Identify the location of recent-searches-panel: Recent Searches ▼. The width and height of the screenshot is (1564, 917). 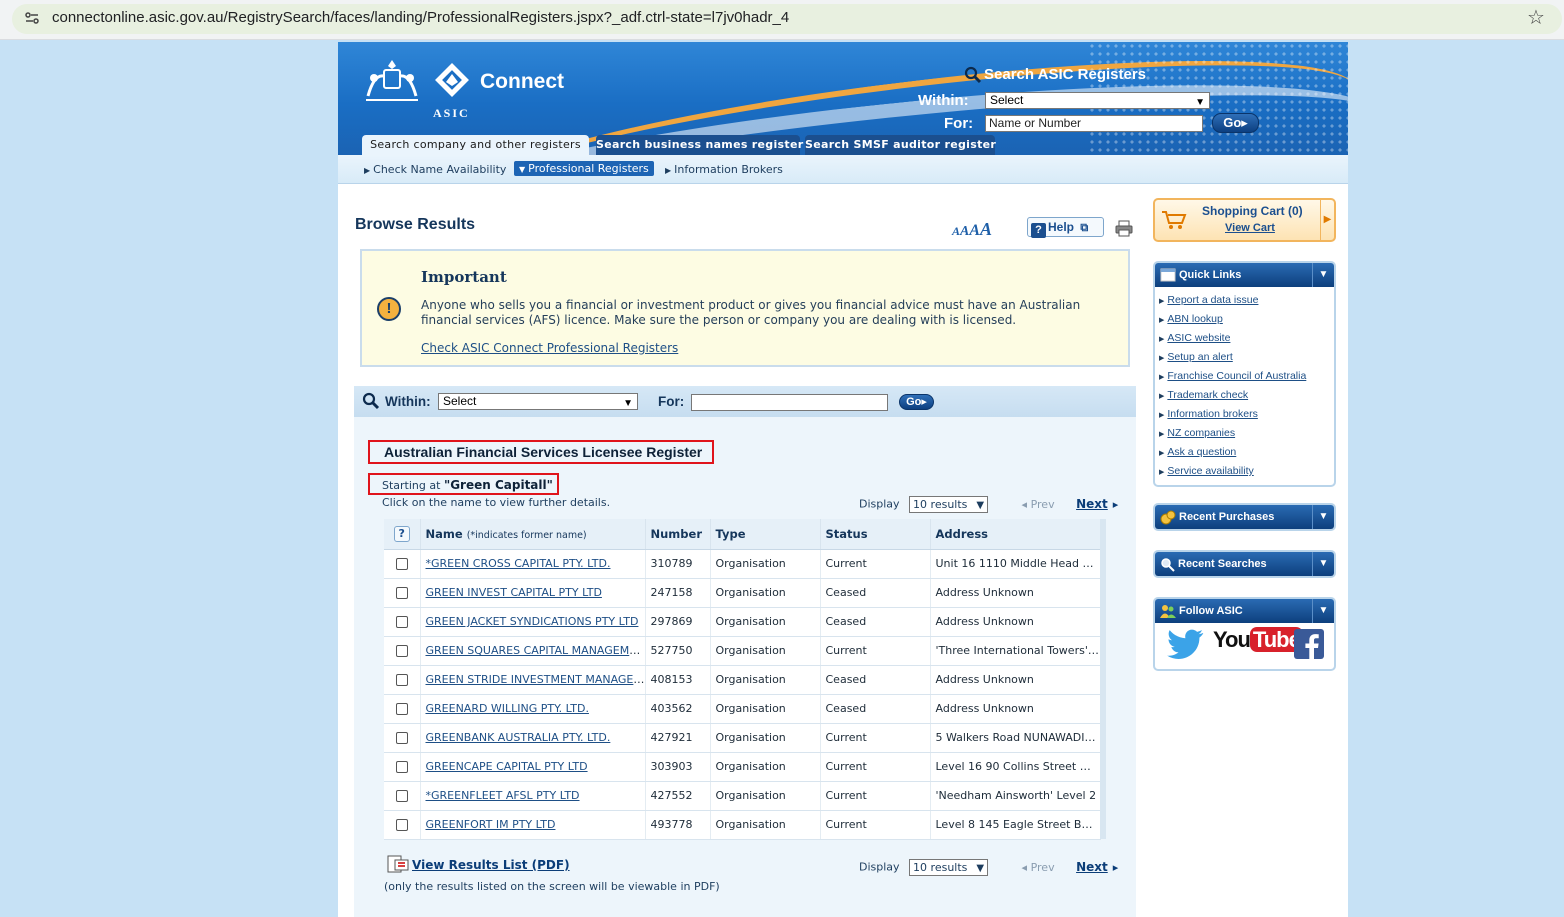
(1244, 564).